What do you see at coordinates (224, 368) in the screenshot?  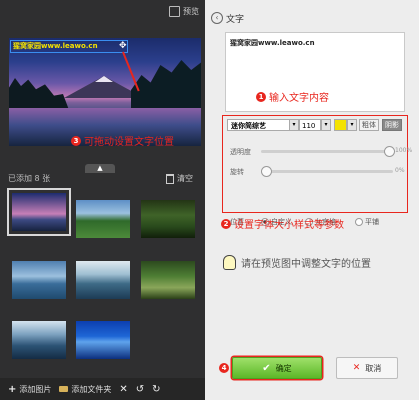 I see `badge-4: 4` at bounding box center [224, 368].